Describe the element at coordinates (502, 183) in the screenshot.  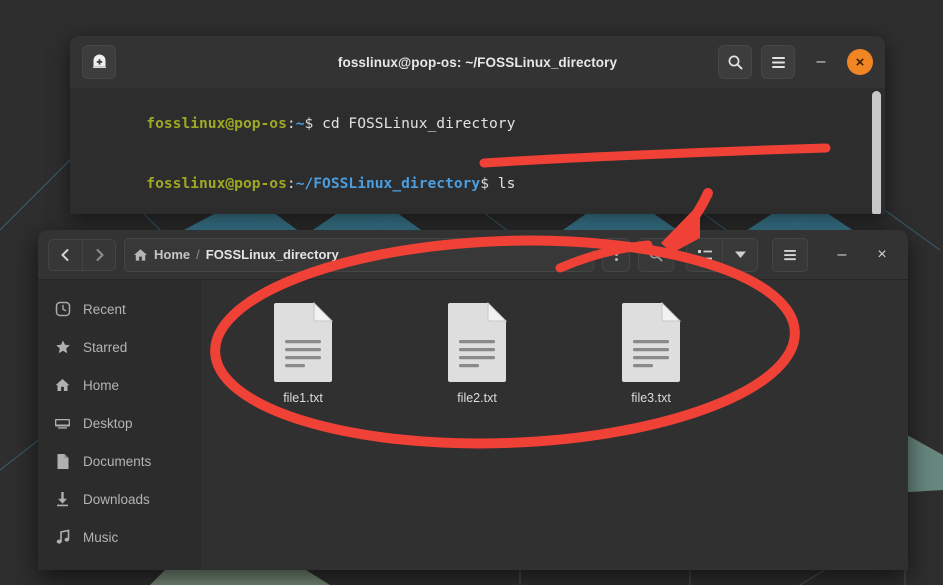
I see `terminal-command: ls` at that location.